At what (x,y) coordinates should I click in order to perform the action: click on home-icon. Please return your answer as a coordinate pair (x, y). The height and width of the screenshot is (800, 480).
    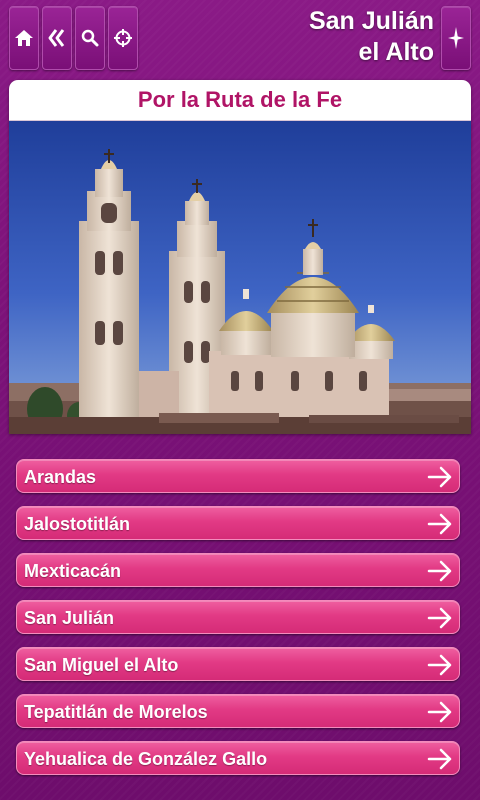
    Looking at the image, I should click on (24, 38).